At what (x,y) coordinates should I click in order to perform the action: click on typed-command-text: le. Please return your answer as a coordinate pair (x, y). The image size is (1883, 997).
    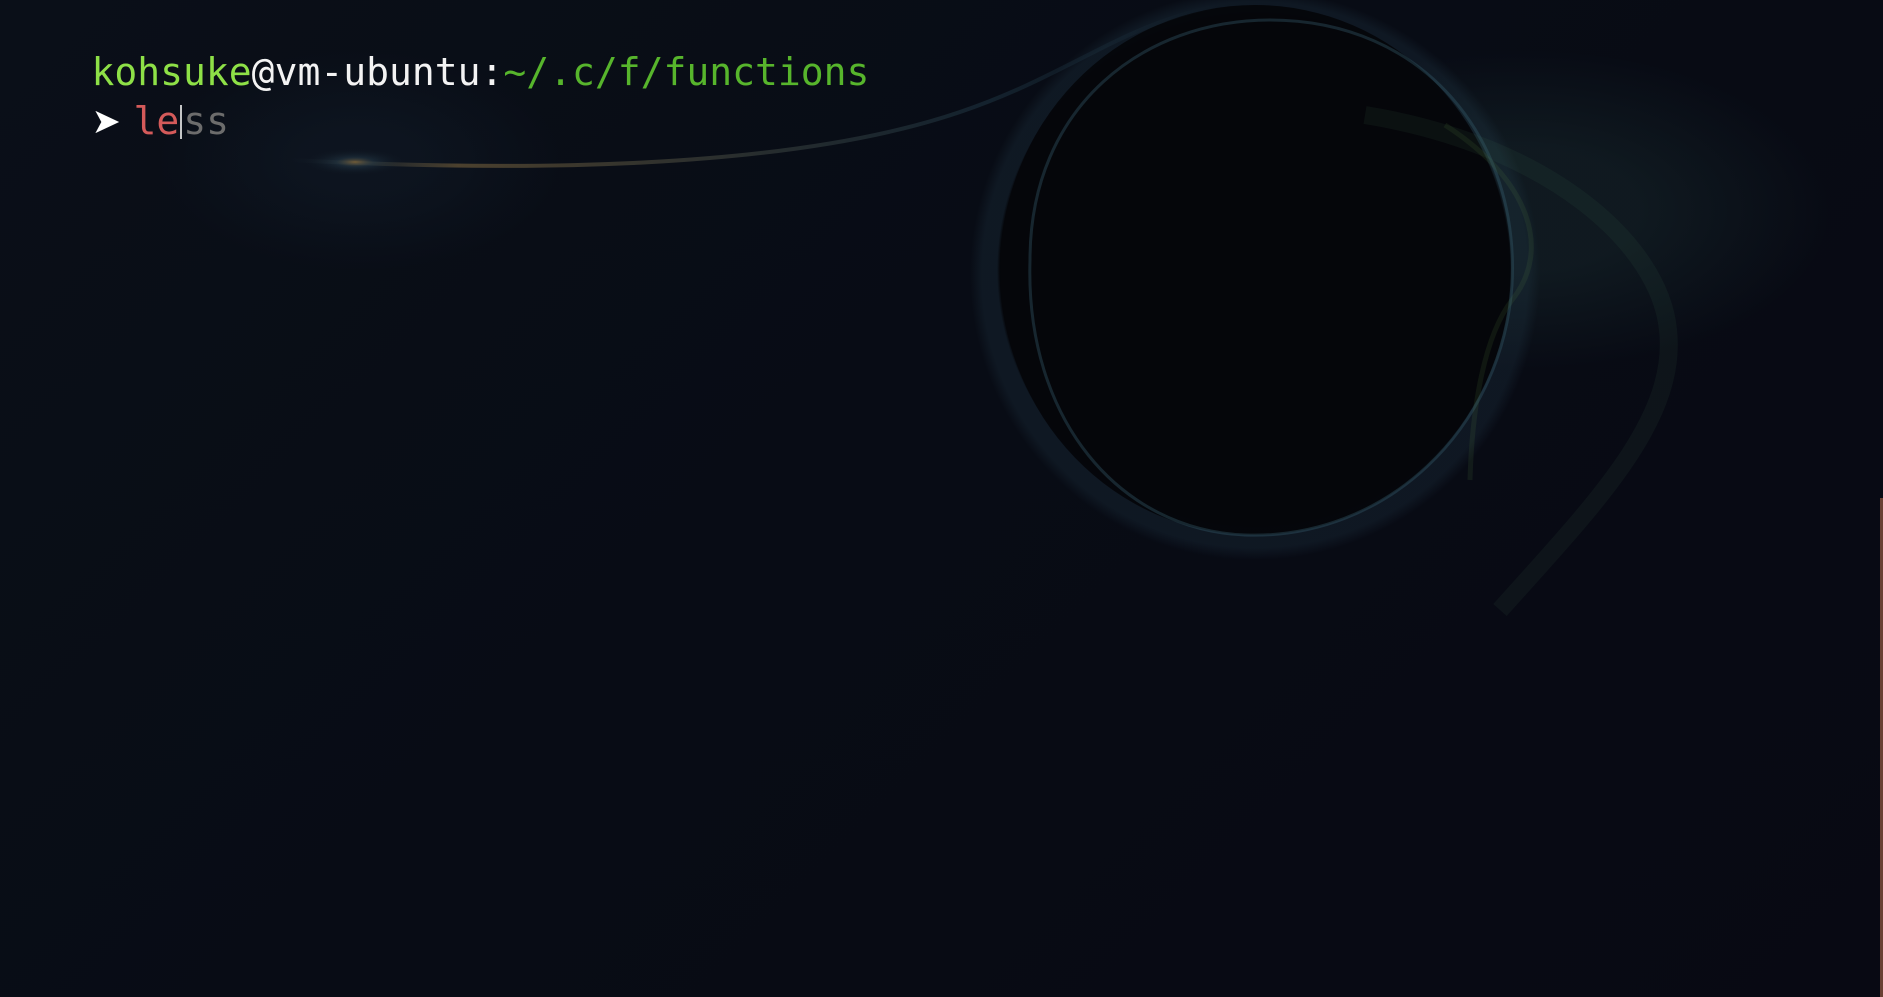
    Looking at the image, I should click on (157, 121).